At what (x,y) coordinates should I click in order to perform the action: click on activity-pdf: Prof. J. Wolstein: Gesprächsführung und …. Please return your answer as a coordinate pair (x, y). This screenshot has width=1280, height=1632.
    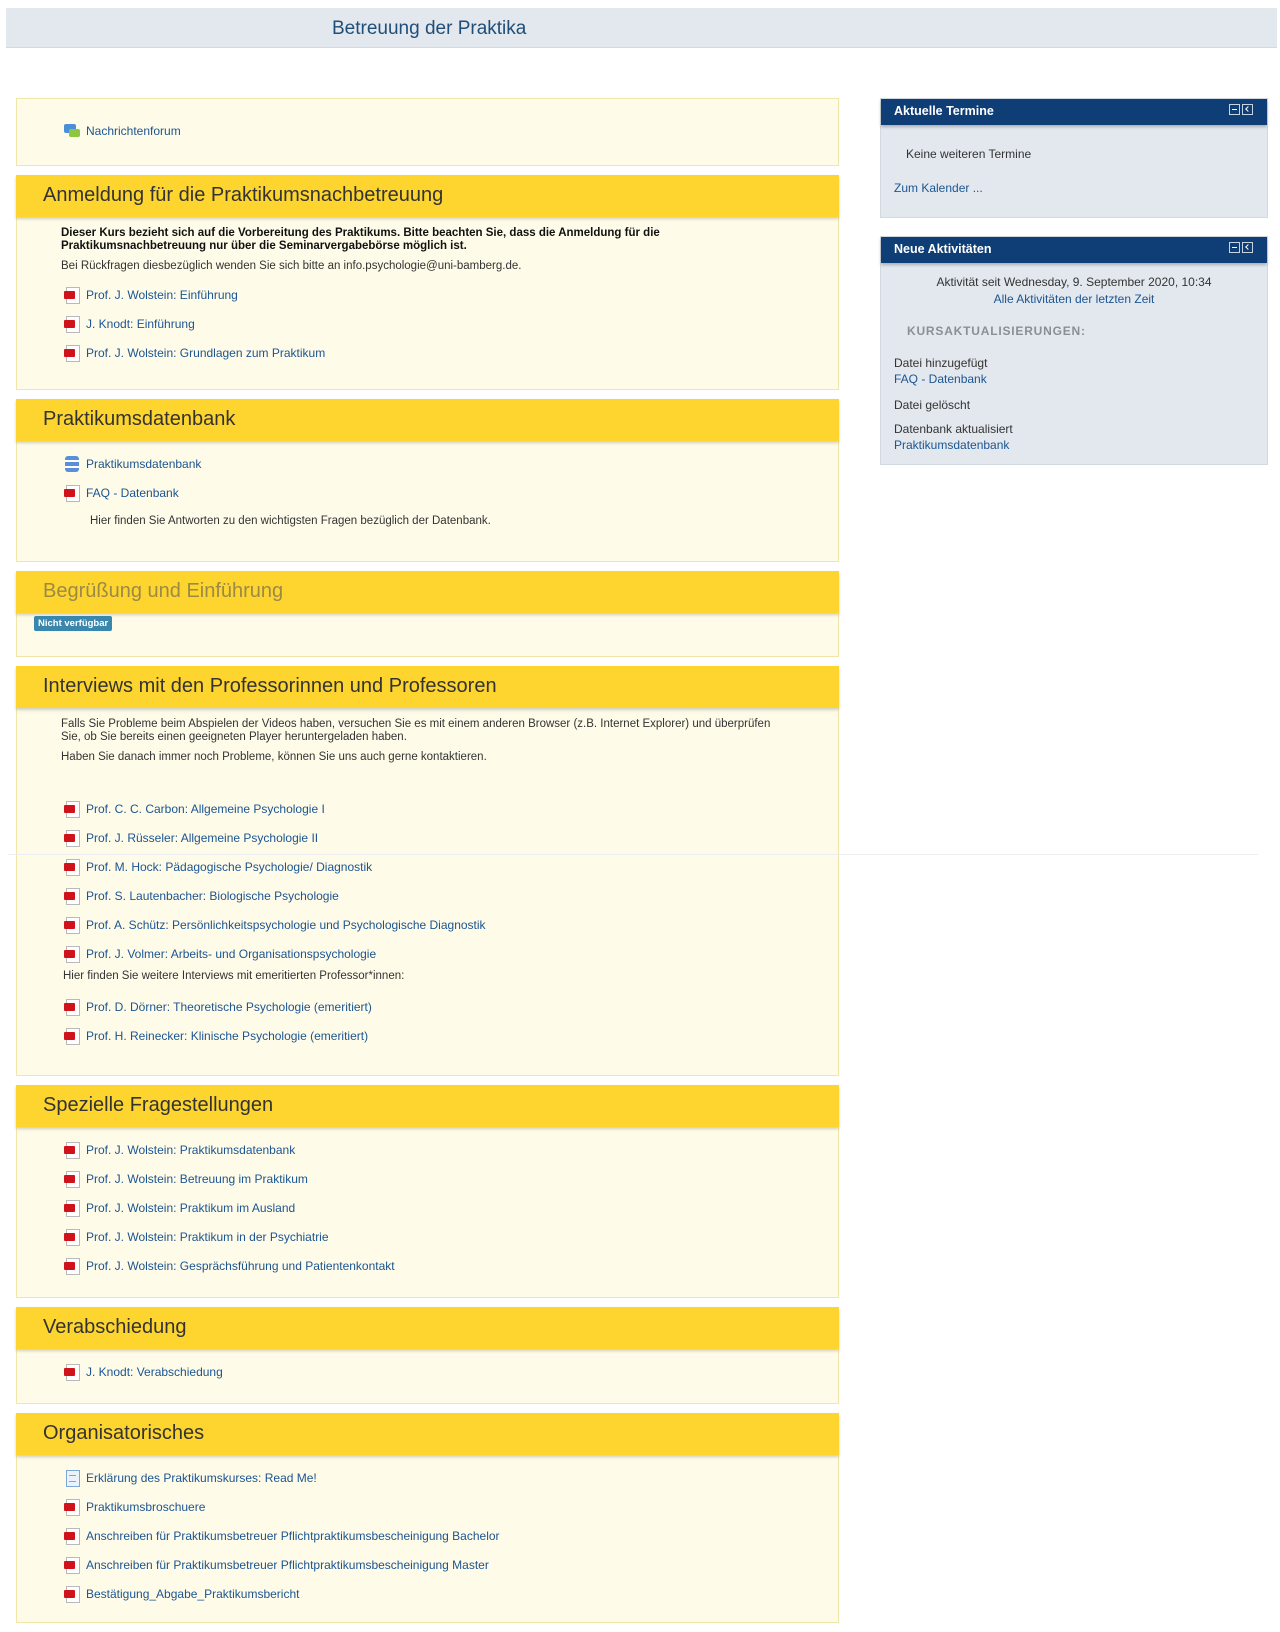
    Looking at the image, I should click on (427, 1265).